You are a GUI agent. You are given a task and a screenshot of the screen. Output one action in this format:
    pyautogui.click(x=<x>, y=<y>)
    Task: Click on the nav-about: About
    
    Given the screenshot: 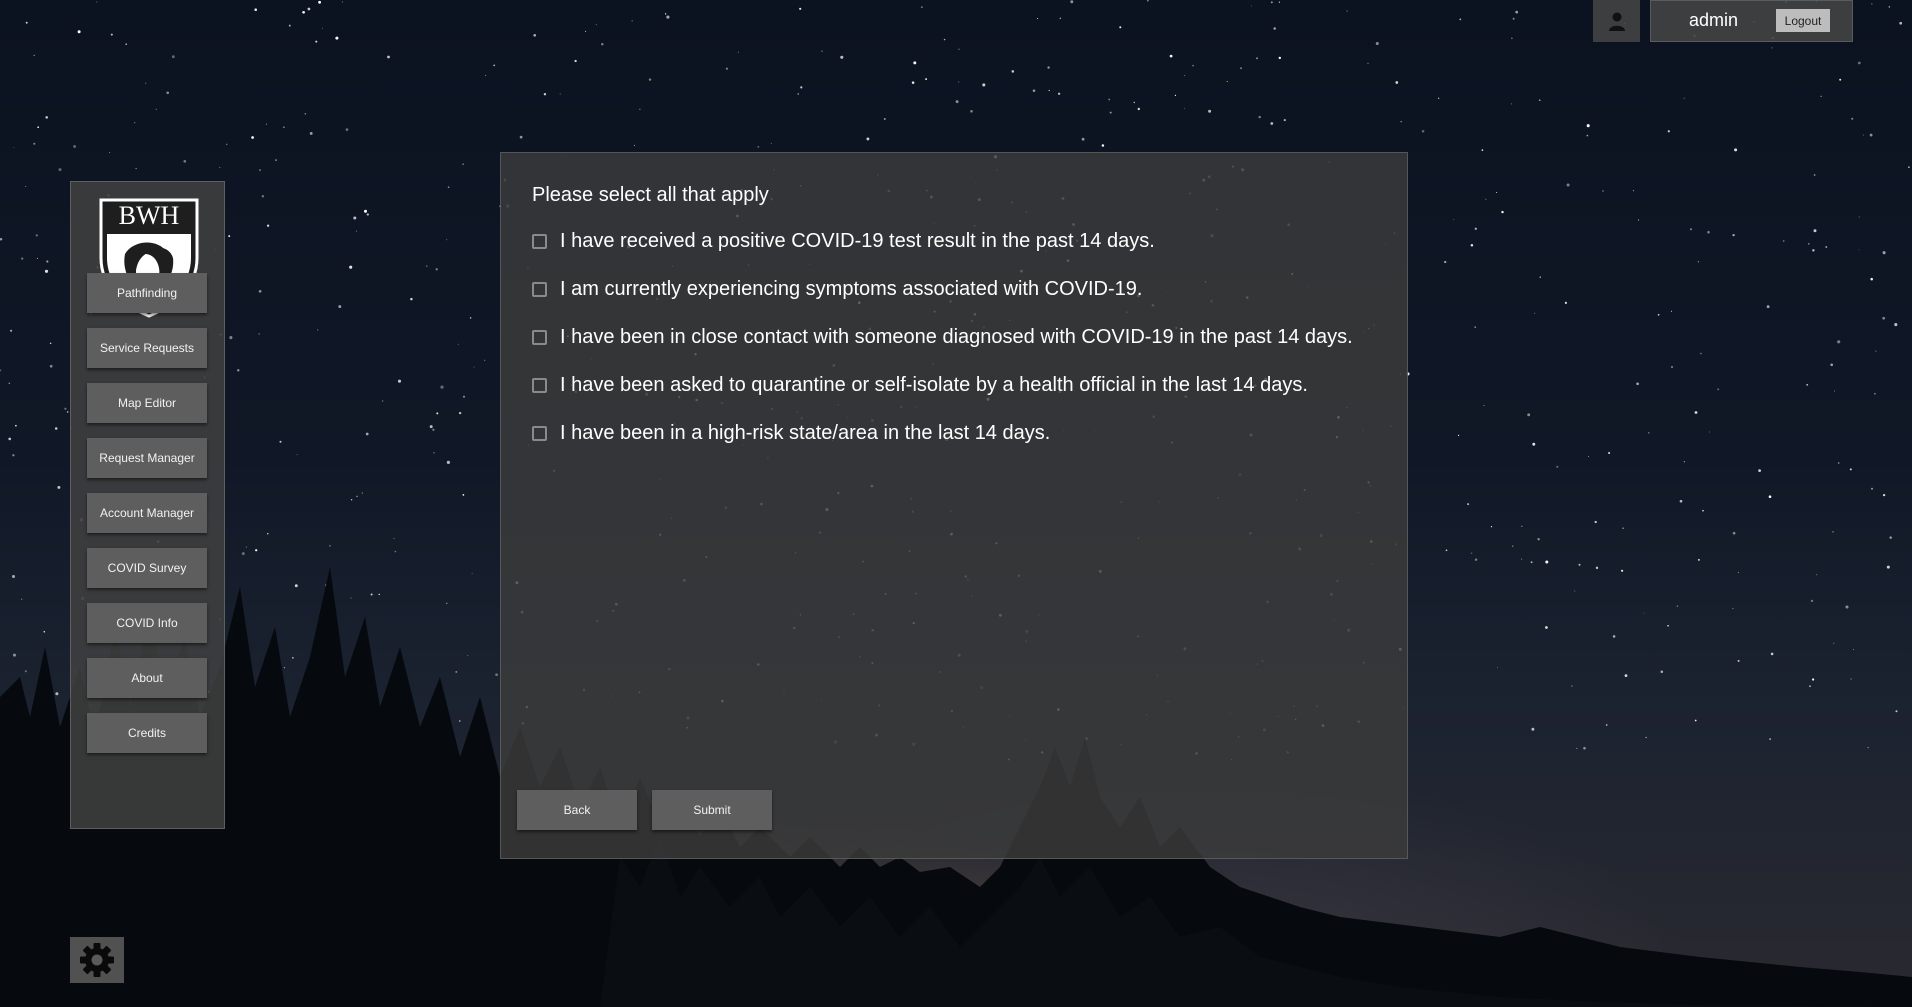 What is the action you would take?
    pyautogui.click(x=147, y=678)
    